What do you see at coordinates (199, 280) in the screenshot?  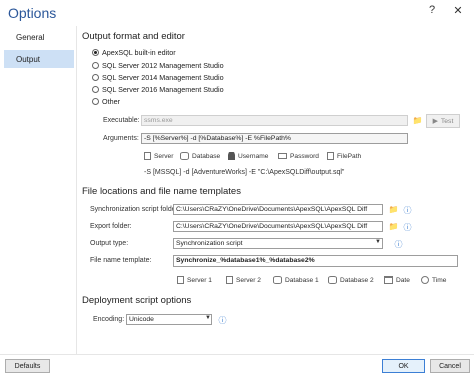 I see `token-label: Server 1` at bounding box center [199, 280].